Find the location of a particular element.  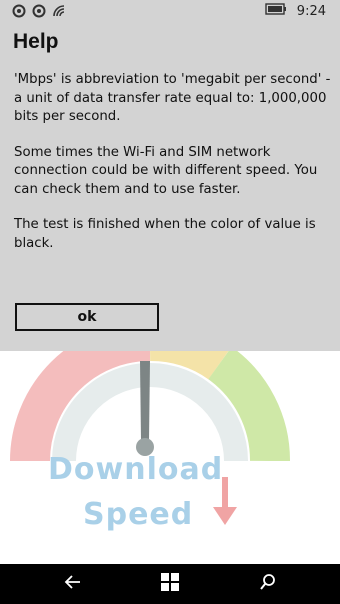

back-button is located at coordinates (73, 584).